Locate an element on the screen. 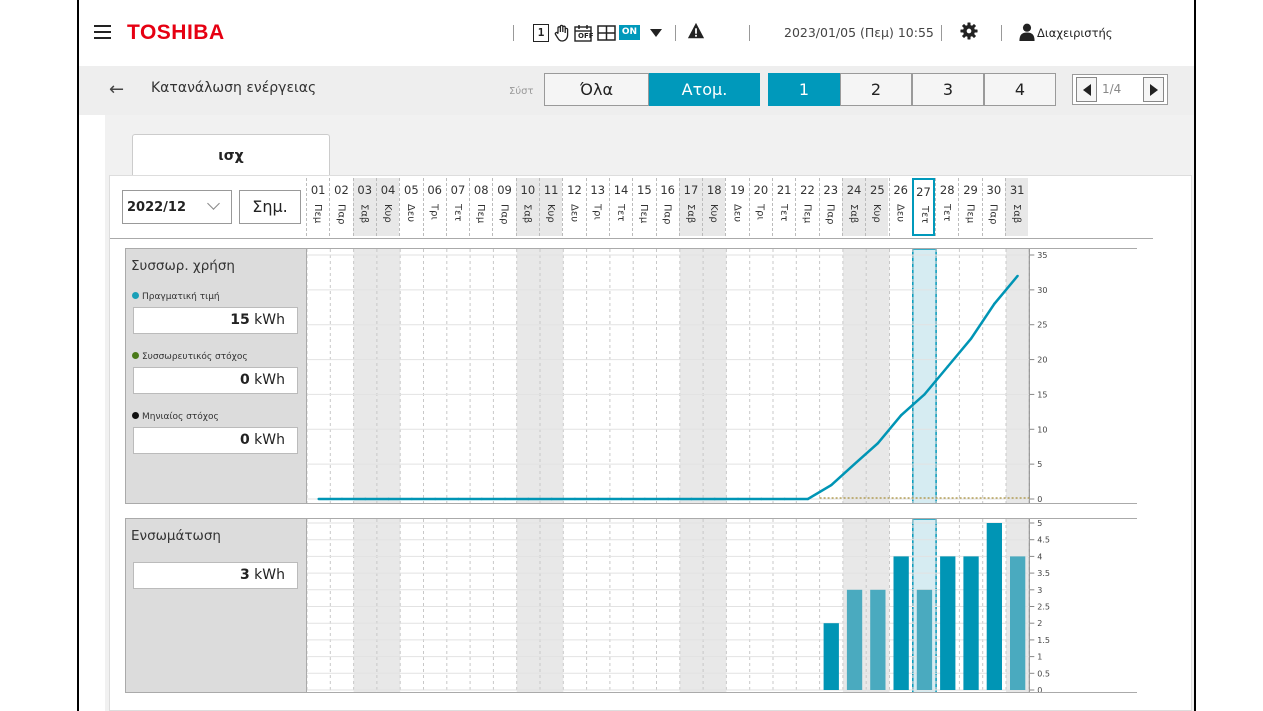 Image resolution: width=1263 pixels, height=711 pixels. day-cell-13: 13 Τρι is located at coordinates (597, 207).